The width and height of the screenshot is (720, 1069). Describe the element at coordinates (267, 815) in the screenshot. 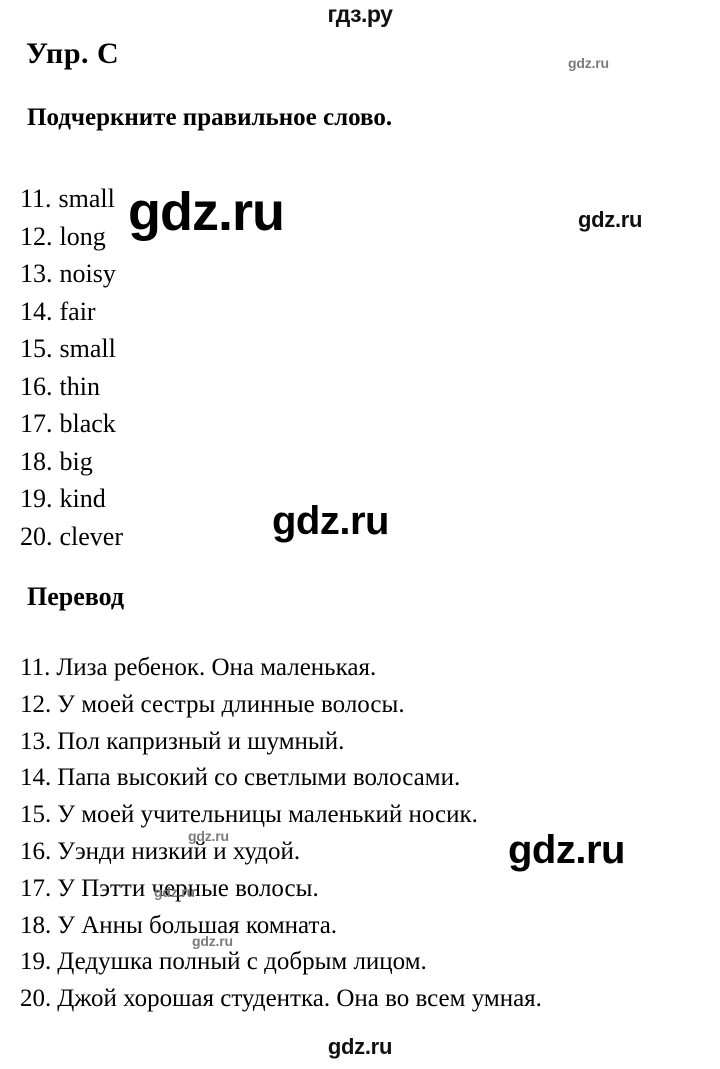

I see `translation-text: У моей учительницы маленький носик.` at that location.